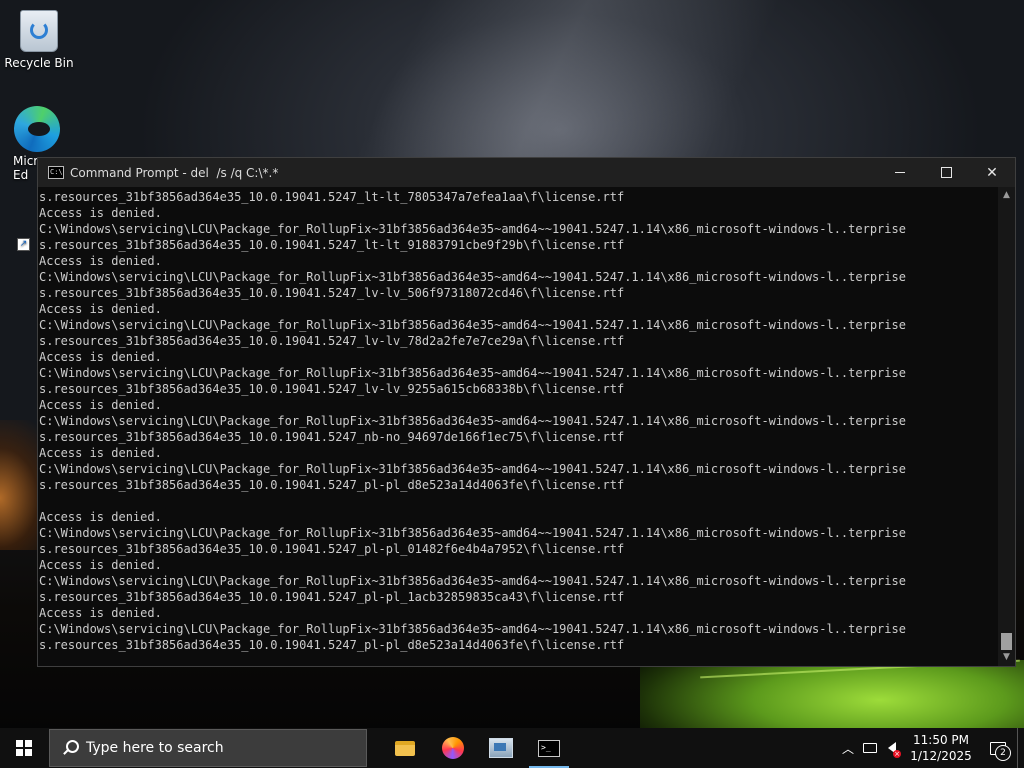 The height and width of the screenshot is (768, 1024). I want to click on maximize-icon, so click(946, 172).